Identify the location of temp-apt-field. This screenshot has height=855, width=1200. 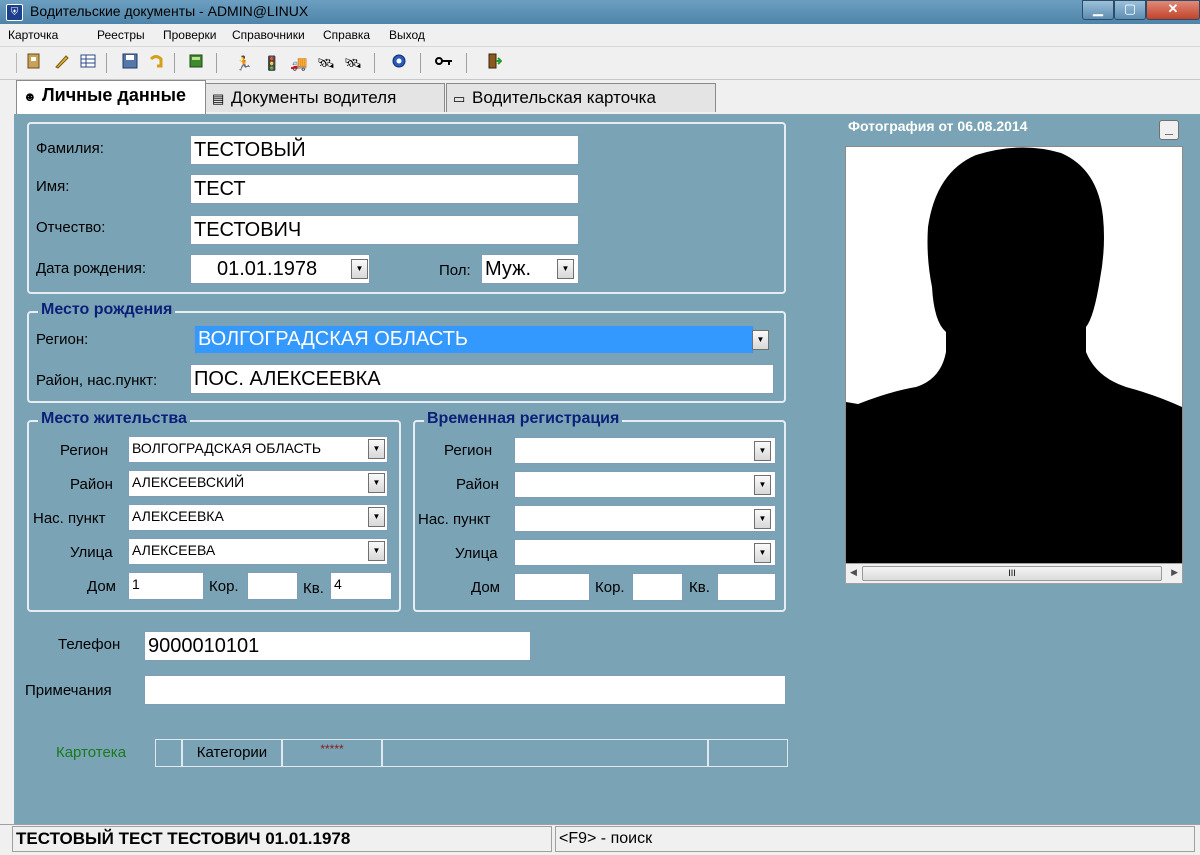
(746, 587).